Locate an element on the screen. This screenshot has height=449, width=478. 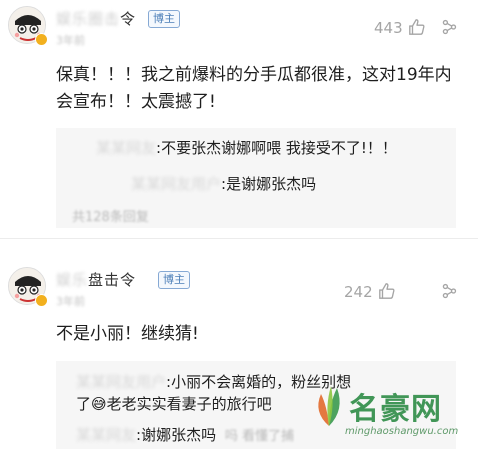
reply-item: 某某网友:谢娜张杰吗 吗 看懂了捕 is located at coordinates (185, 434).